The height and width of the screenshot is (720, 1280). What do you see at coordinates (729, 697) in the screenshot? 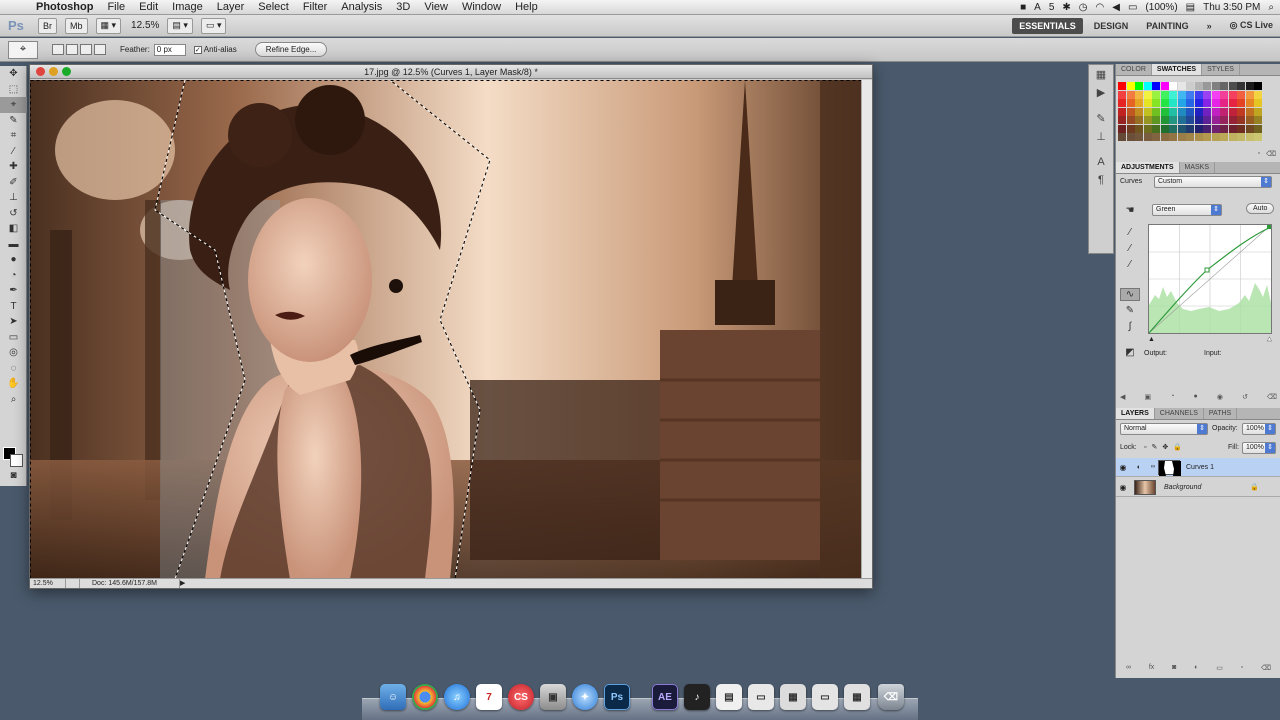
I see `document-stack-icon: ▤` at bounding box center [729, 697].